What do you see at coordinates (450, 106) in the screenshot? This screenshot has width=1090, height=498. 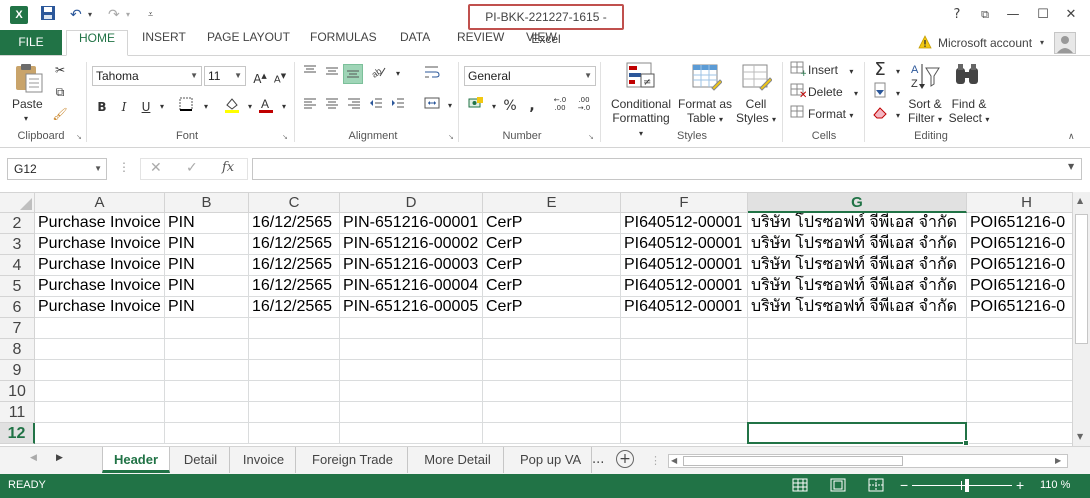 I see `merge-dropdown-icon: ▾` at bounding box center [450, 106].